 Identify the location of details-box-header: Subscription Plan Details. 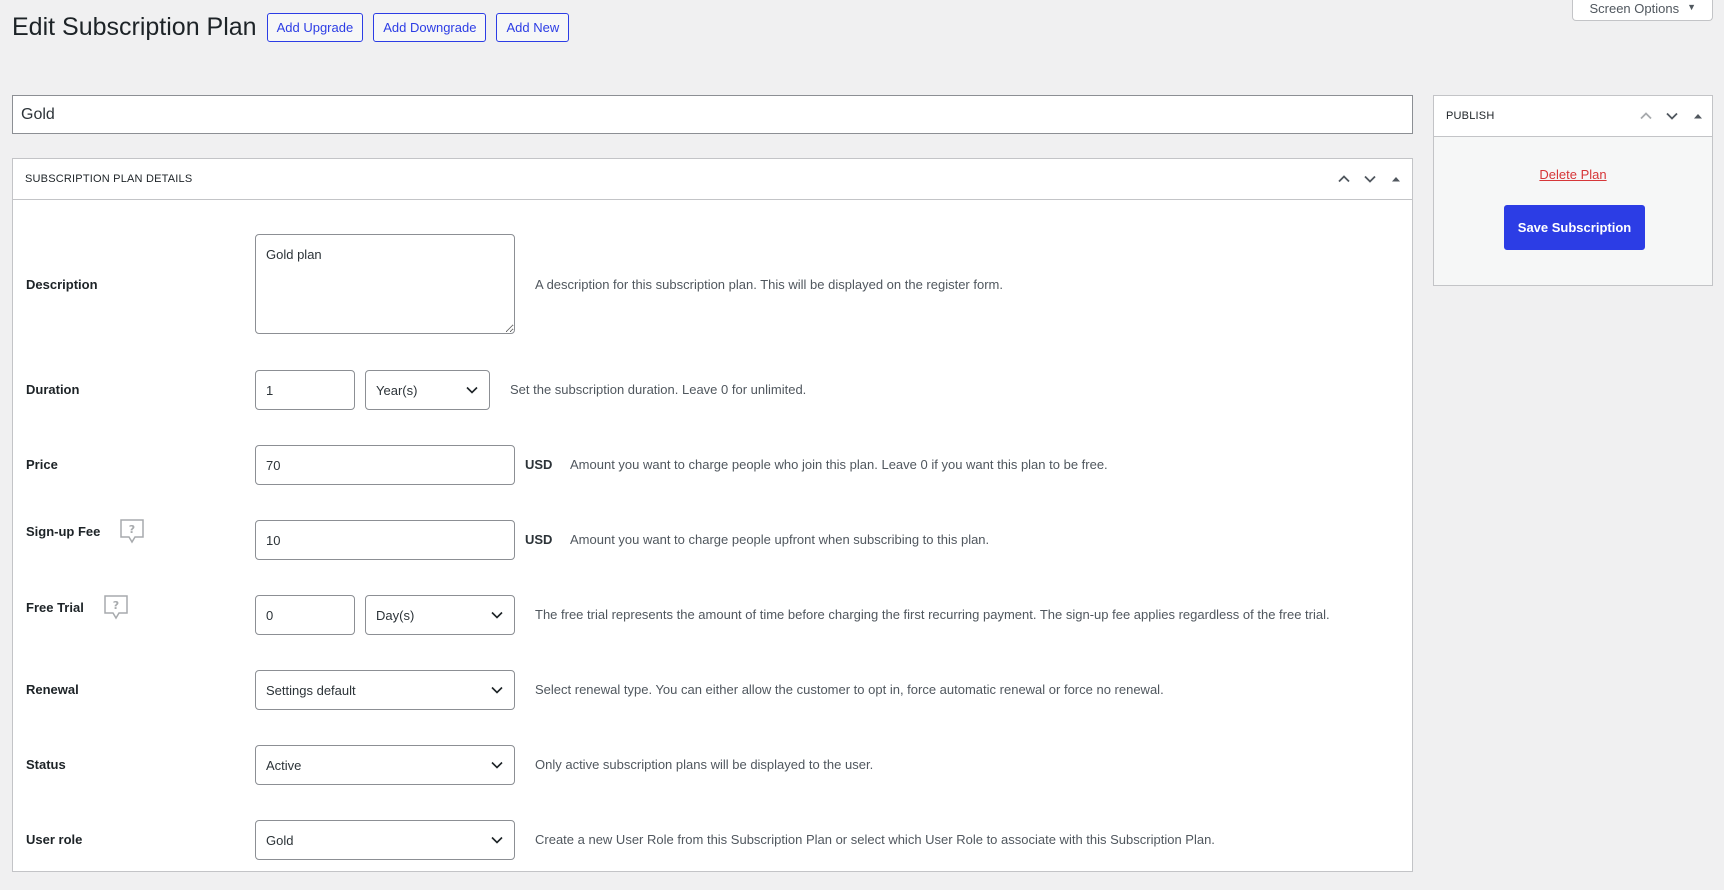
(712, 179).